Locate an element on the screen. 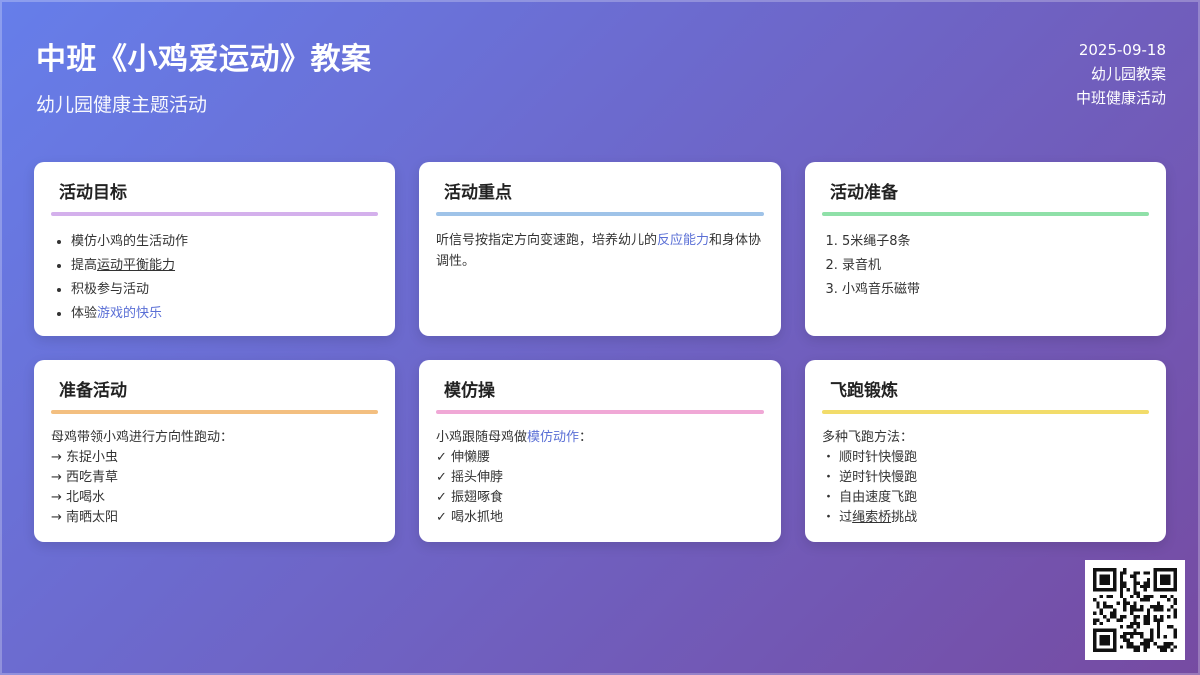 This screenshot has height=675, width=1200. highlight-term: 游戏的快乐 is located at coordinates (130, 313).